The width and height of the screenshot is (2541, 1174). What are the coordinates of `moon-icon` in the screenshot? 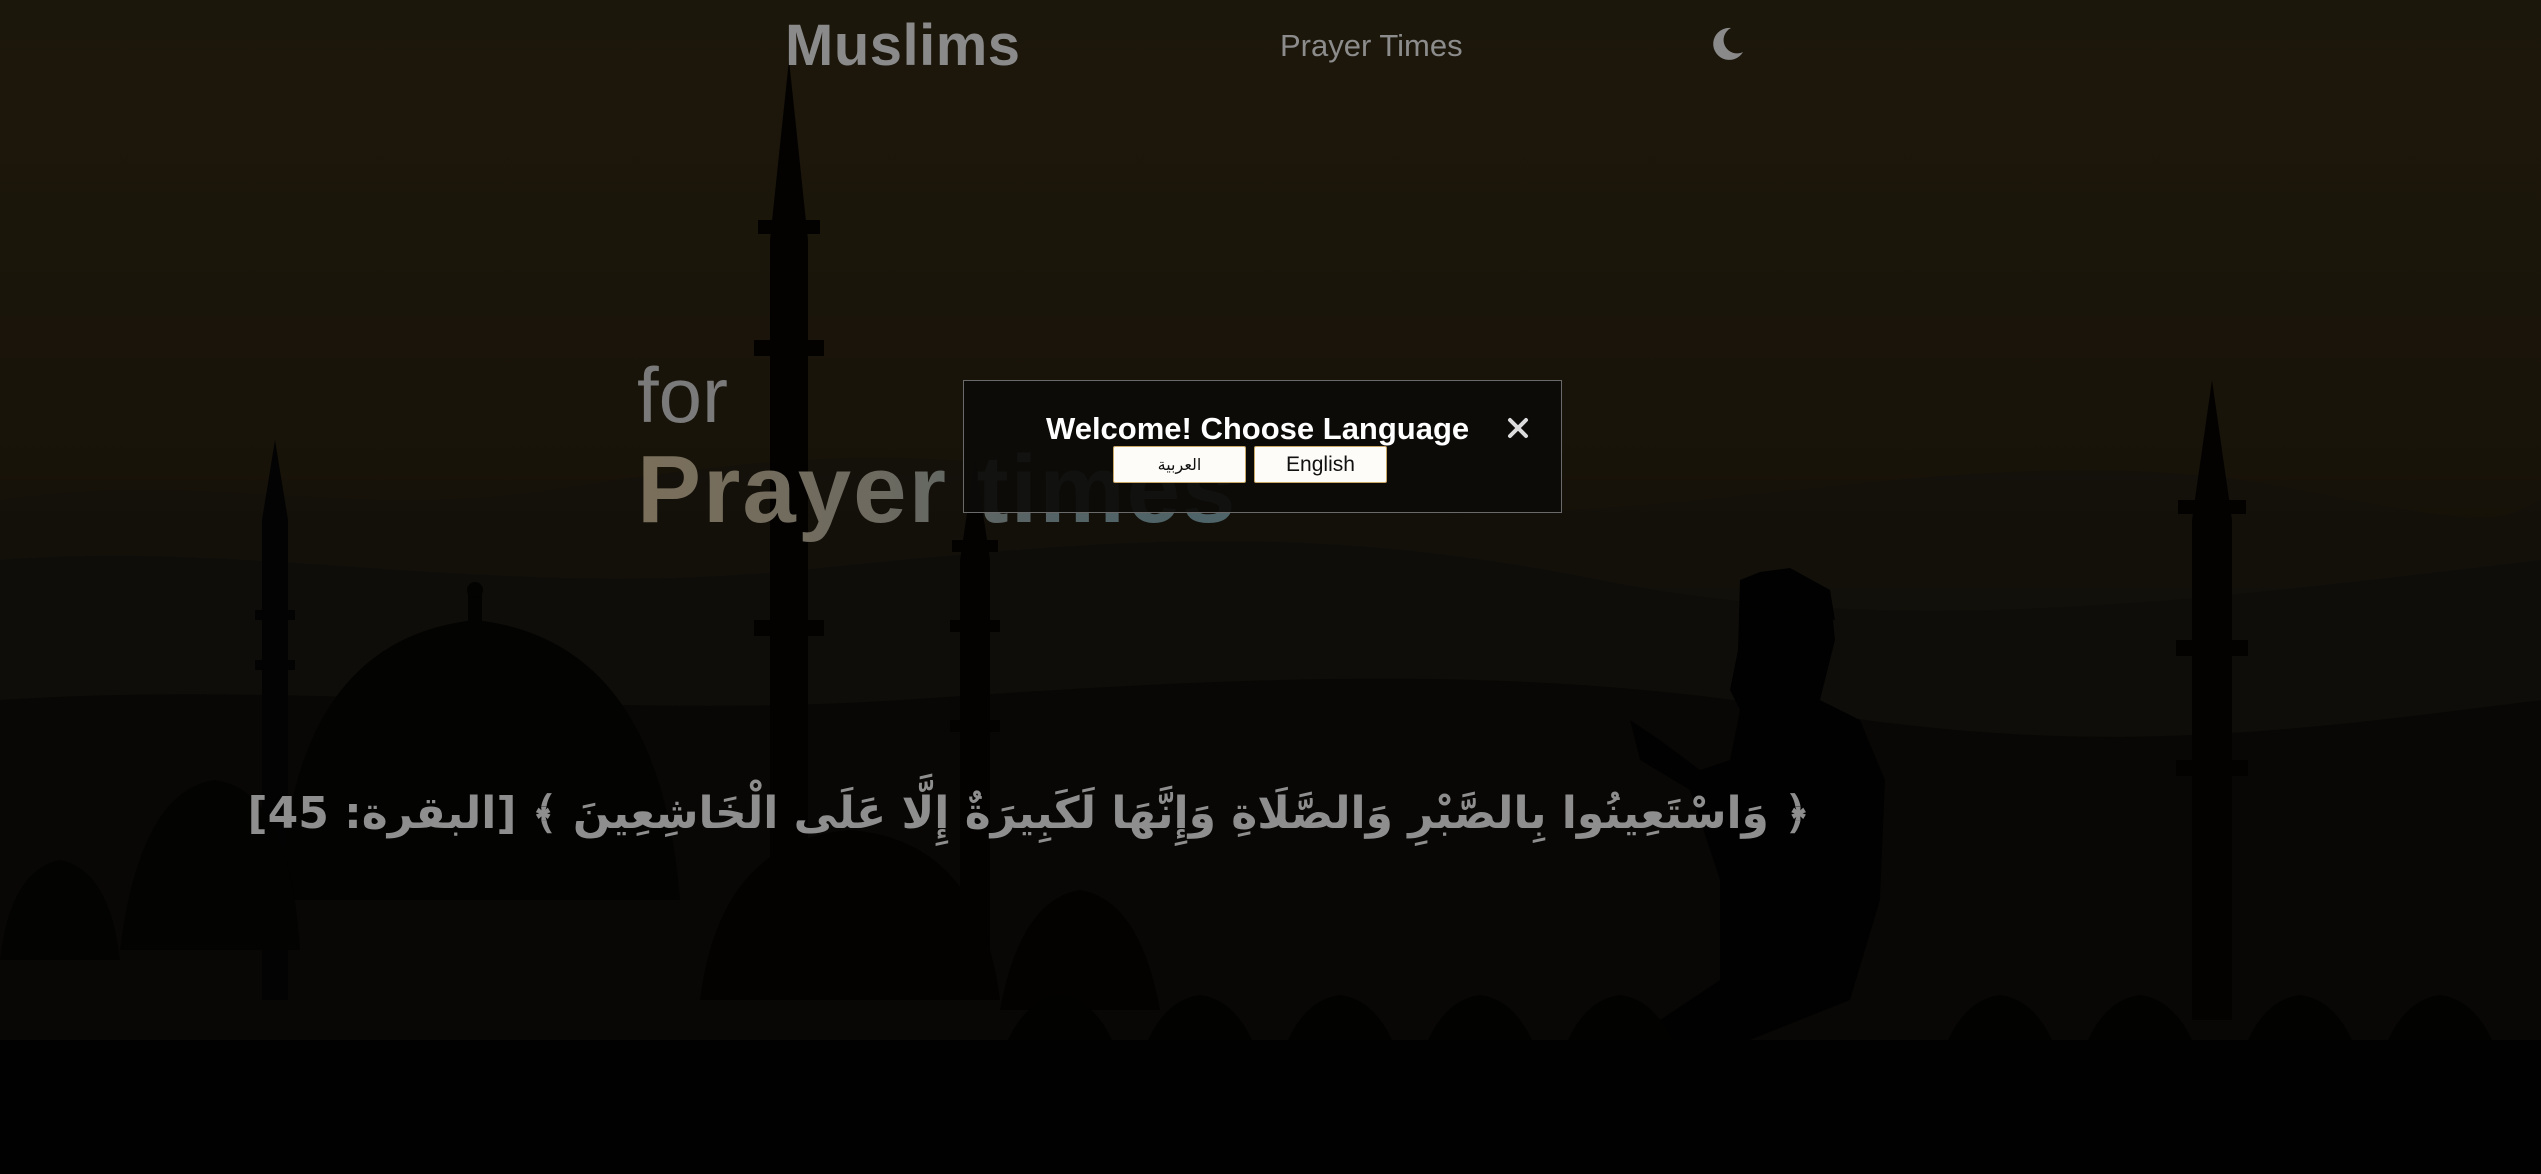 It's located at (1727, 44).